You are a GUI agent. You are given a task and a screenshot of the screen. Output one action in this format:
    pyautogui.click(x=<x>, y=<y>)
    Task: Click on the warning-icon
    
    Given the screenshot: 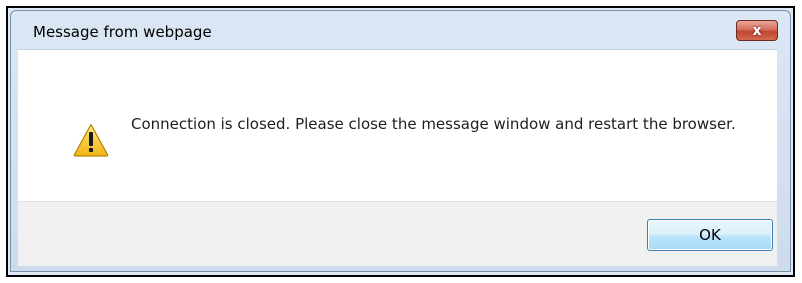 What is the action you would take?
    pyautogui.click(x=91, y=140)
    